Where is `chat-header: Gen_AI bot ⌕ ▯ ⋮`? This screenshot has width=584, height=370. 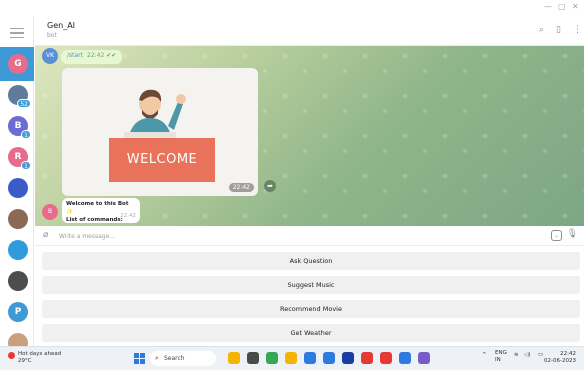 chat-header: Gen_AI bot ⌕ ▯ ⋮ is located at coordinates (309, 31).